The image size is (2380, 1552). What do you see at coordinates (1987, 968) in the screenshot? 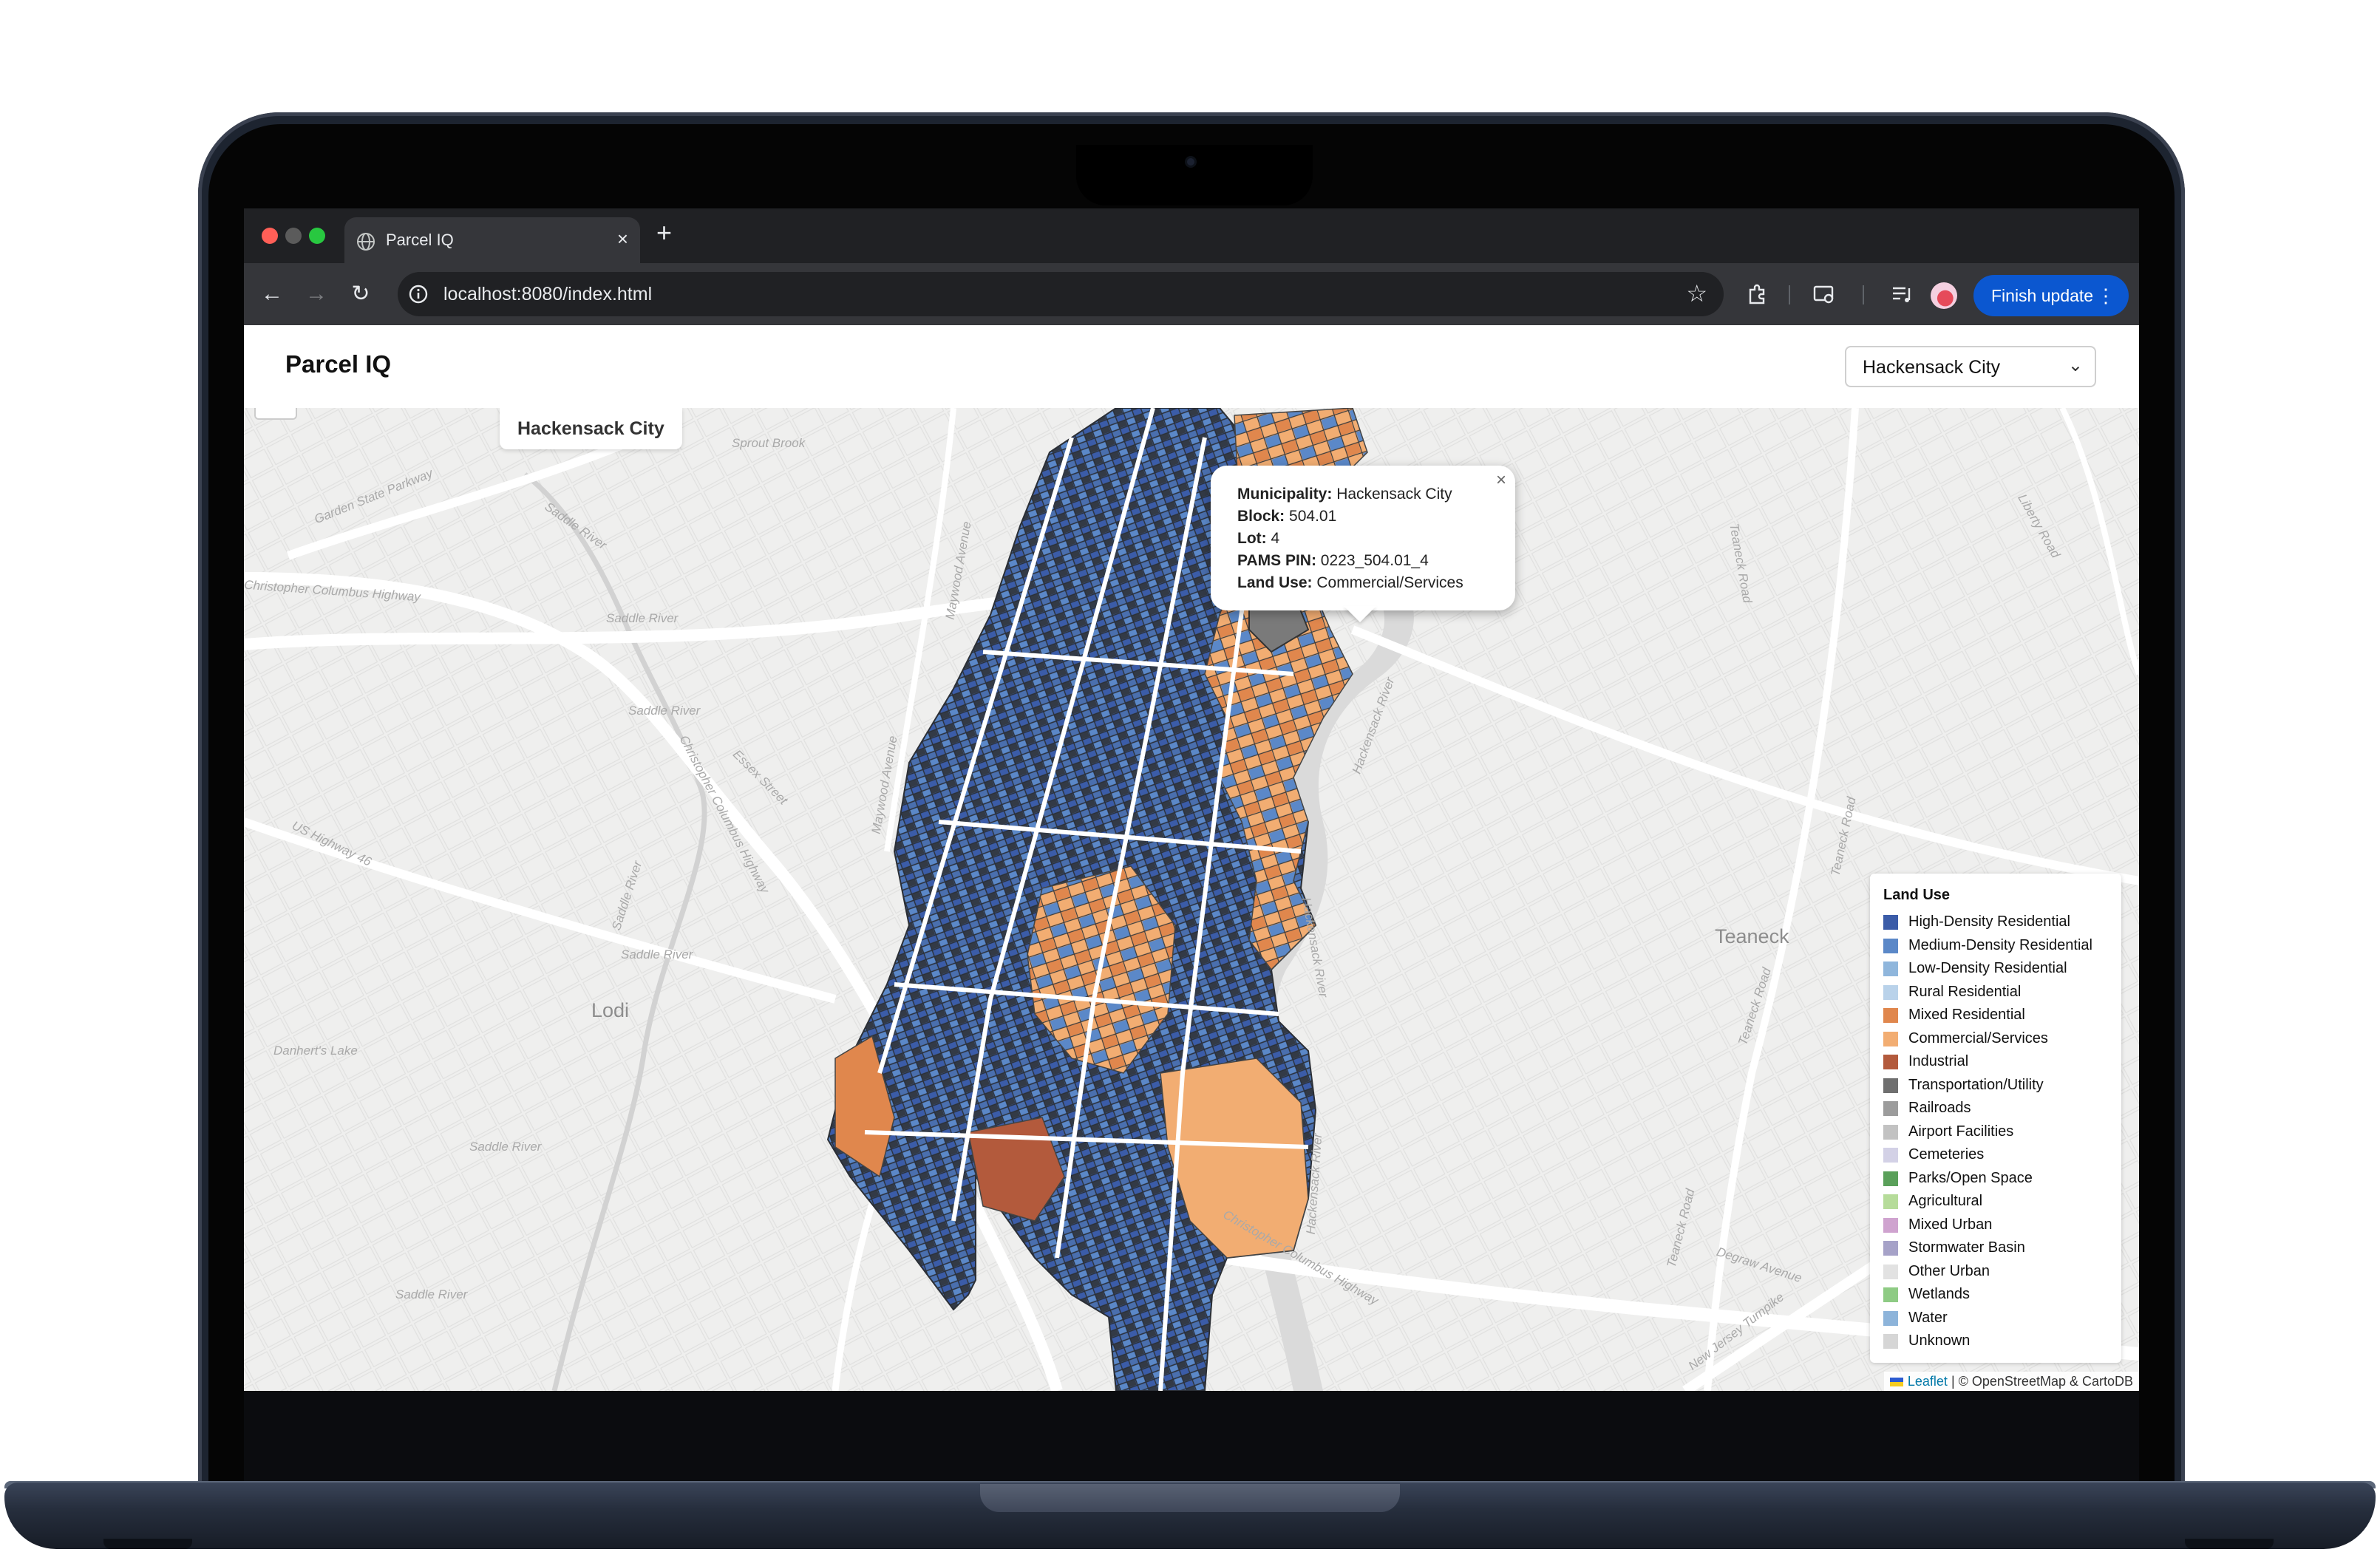
I see `legend-label: Low-Density Residential` at bounding box center [1987, 968].